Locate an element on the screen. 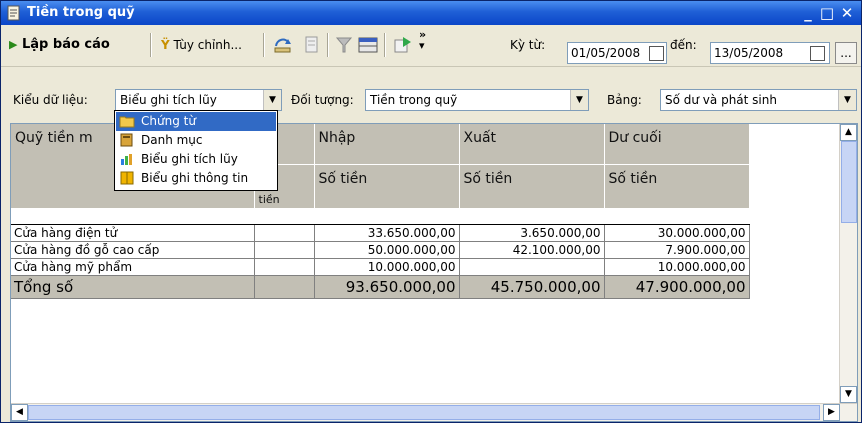  dropdown-item-label: Biểu ghi thông tin is located at coordinates (195, 178).